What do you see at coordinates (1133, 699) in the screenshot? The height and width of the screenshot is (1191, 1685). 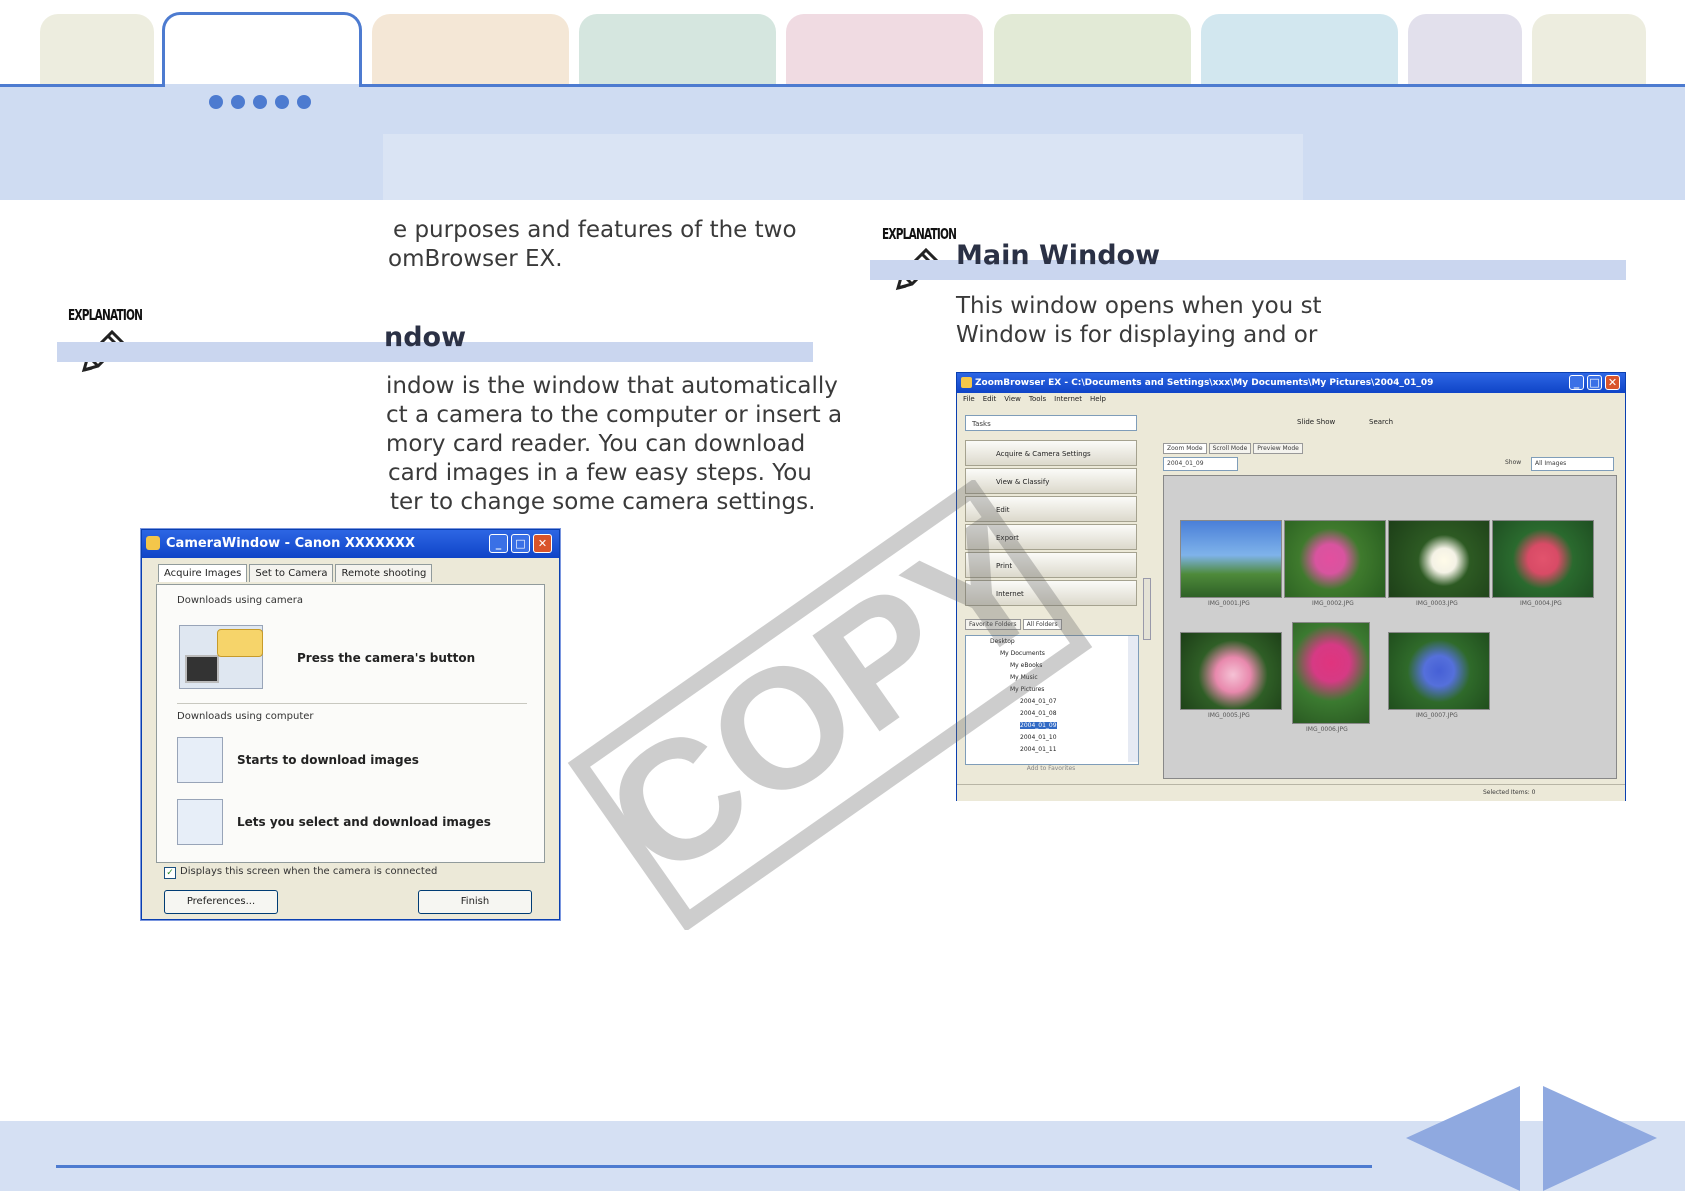 I see `tree-scrollbar` at bounding box center [1133, 699].